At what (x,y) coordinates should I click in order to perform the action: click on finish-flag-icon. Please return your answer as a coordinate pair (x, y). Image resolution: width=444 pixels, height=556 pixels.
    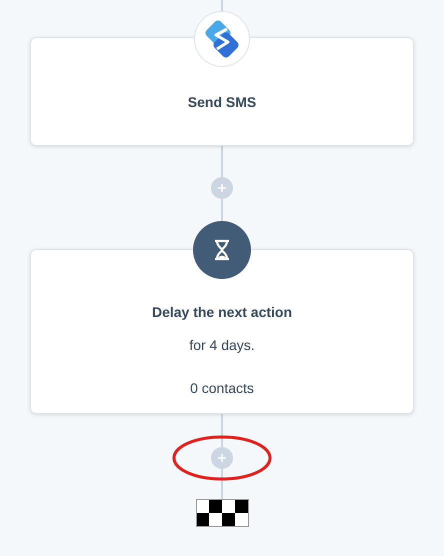
    Looking at the image, I should click on (222, 513).